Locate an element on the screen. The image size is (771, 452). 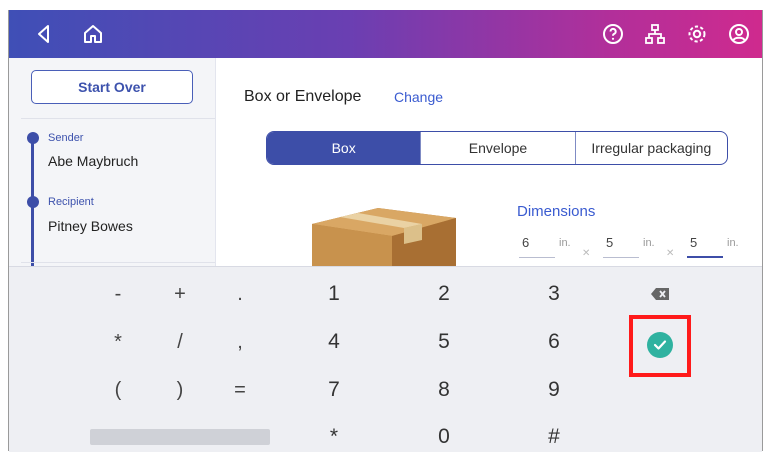
network-icon is located at coordinates (655, 34).